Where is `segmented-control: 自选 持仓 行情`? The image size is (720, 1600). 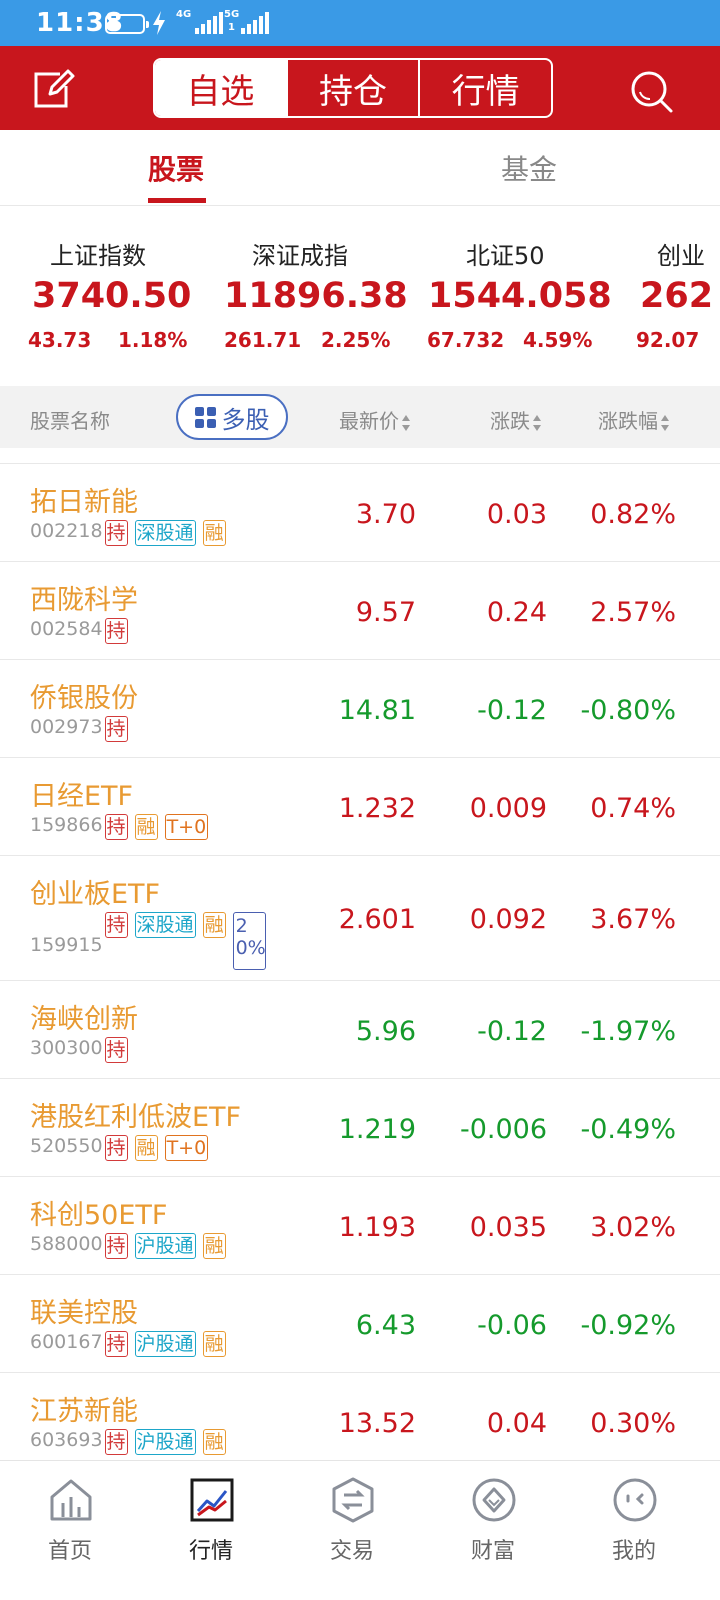
segmented-control: 自选 持仓 行情 is located at coordinates (353, 88).